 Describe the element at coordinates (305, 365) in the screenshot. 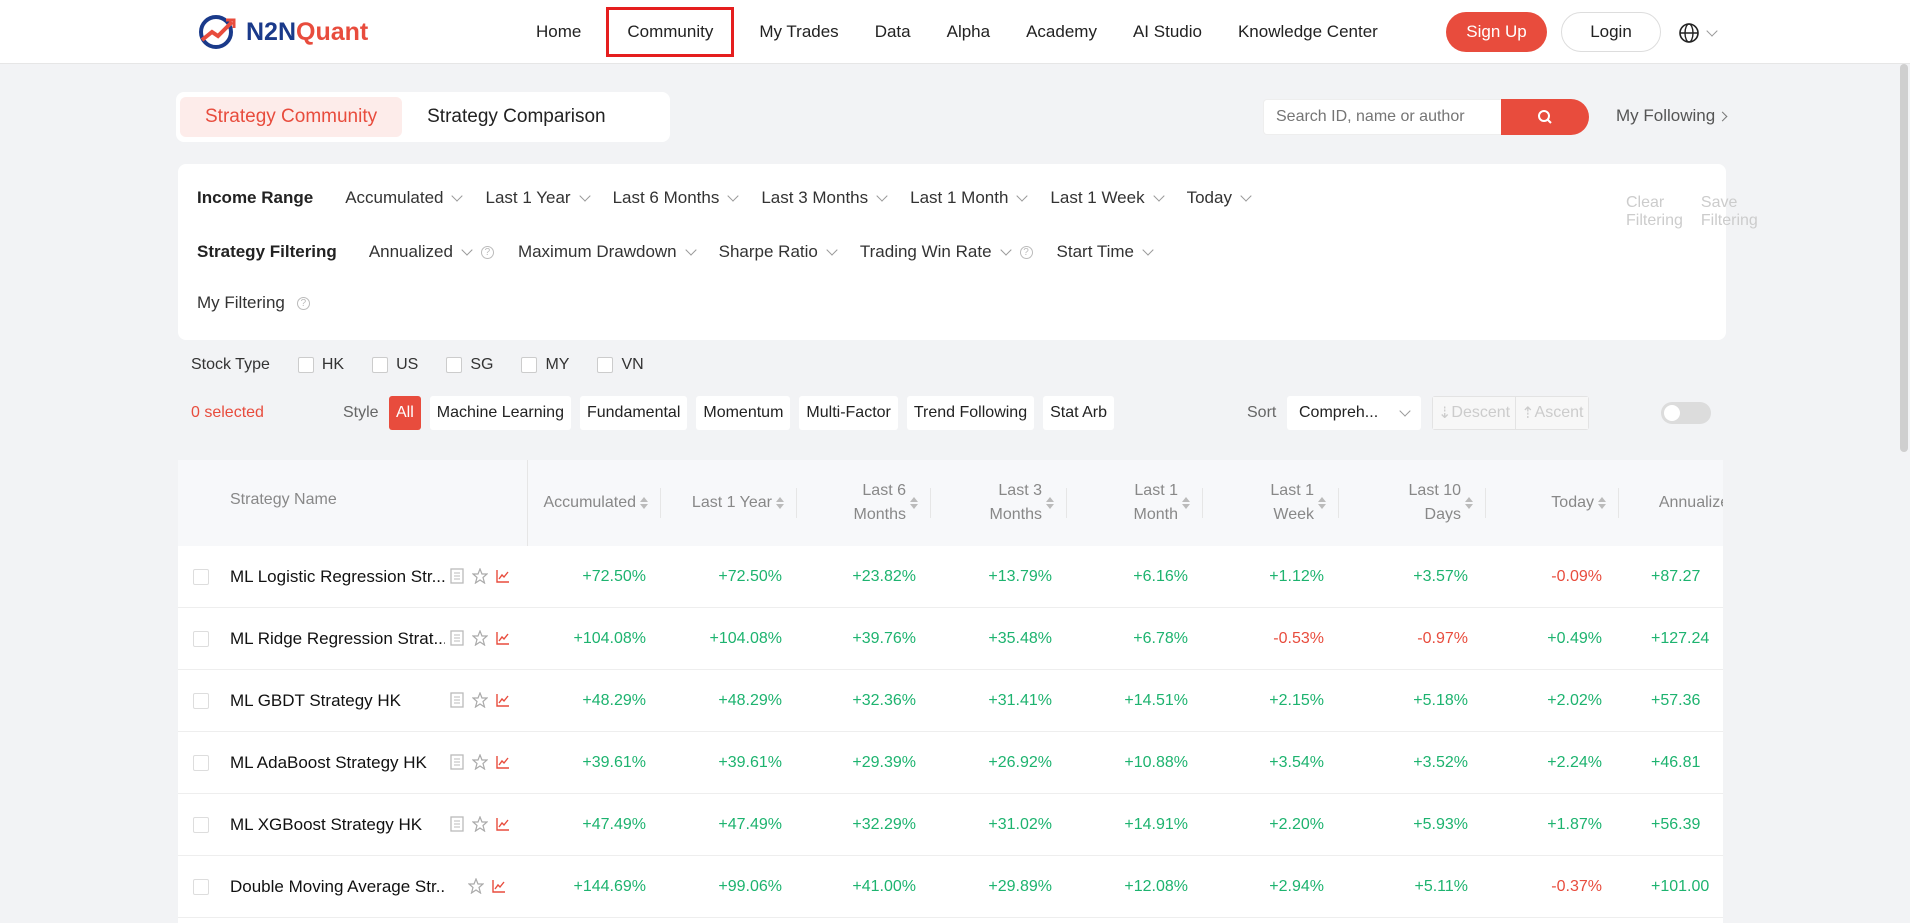

I see `stock-hk-checkbox` at that location.